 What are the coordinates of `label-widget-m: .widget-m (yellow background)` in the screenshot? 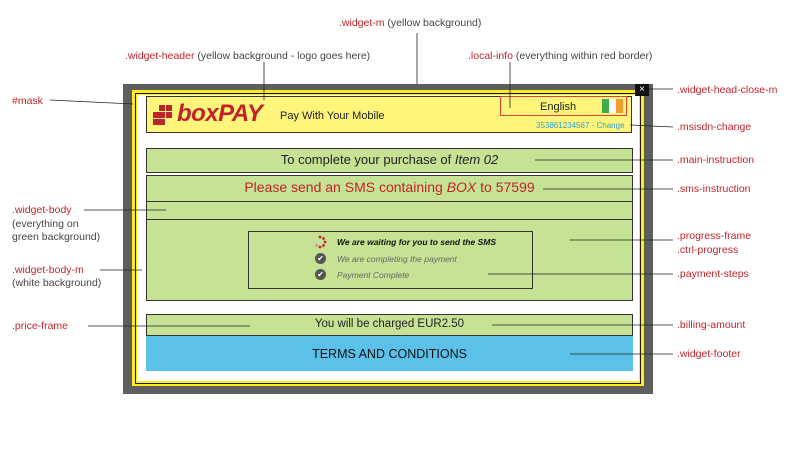 It's located at (410, 23).